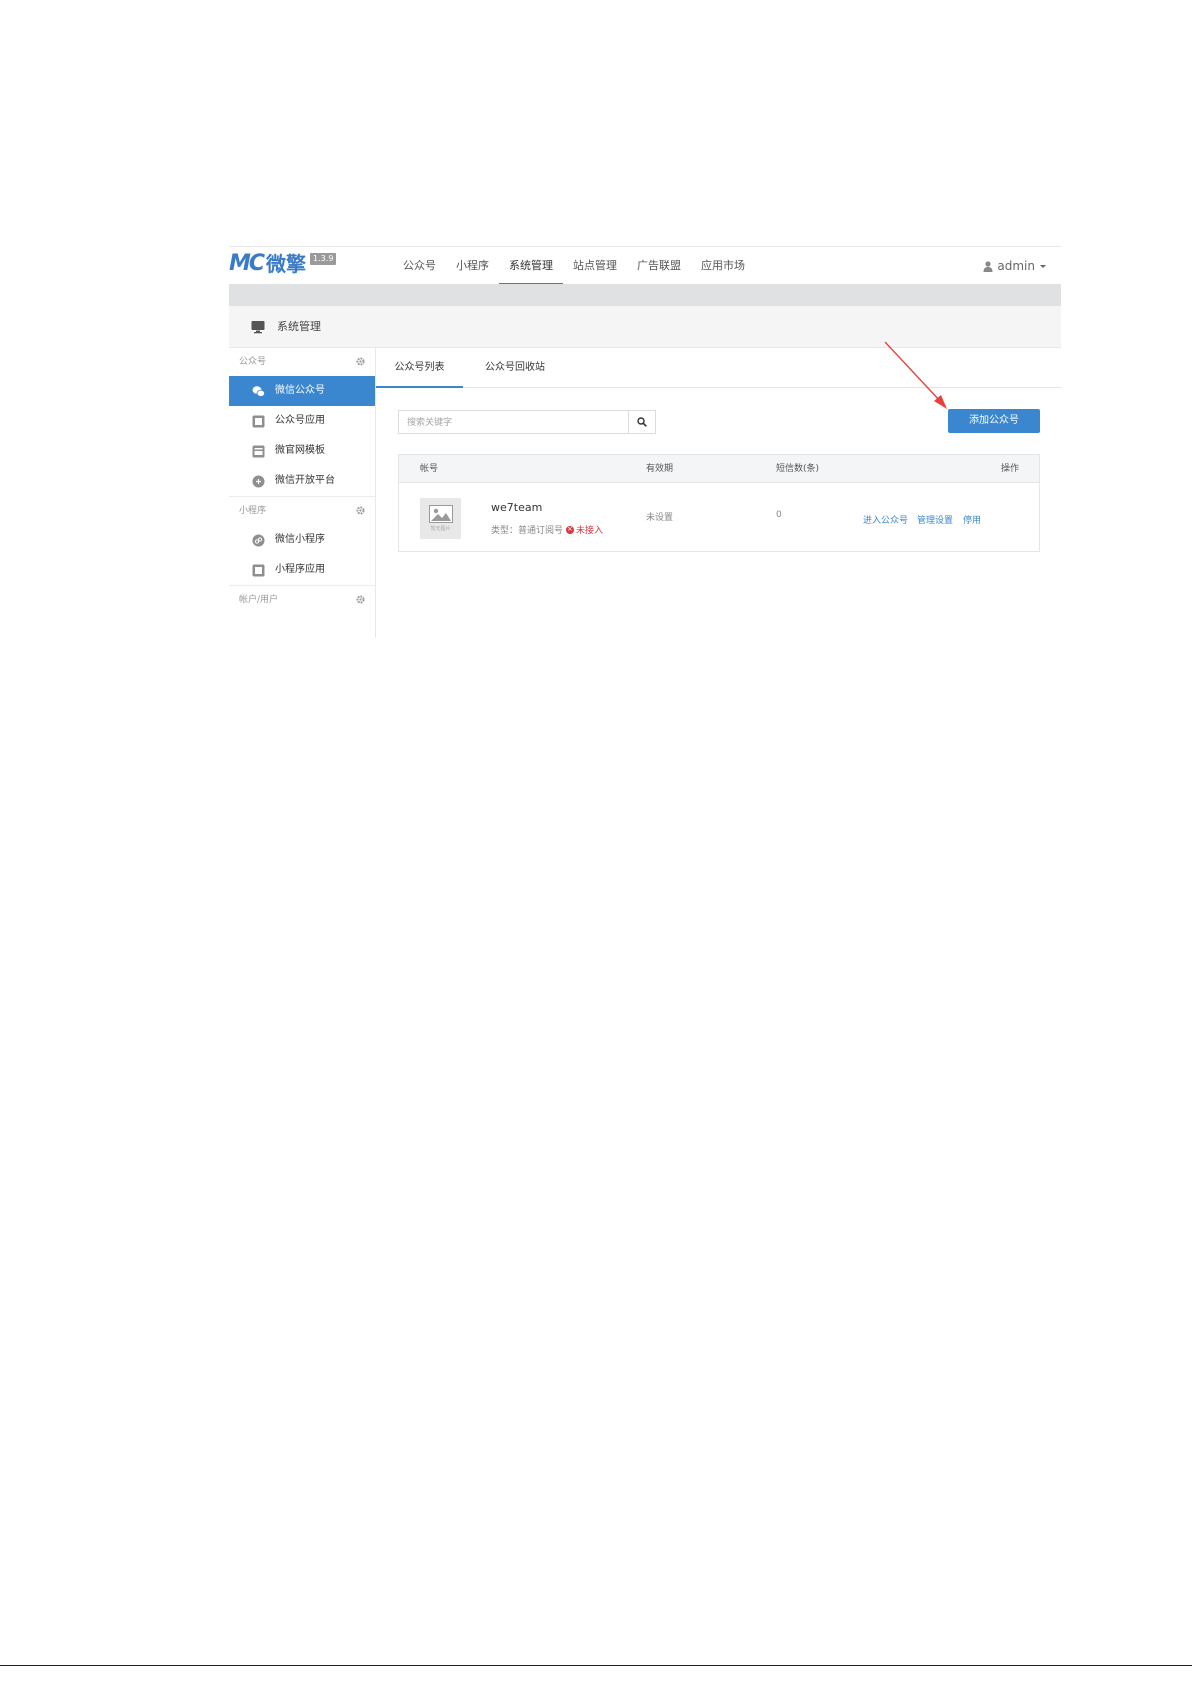 The width and height of the screenshot is (1192, 1685). What do you see at coordinates (590, 531) in the screenshot?
I see `status-text: 未接入` at bounding box center [590, 531].